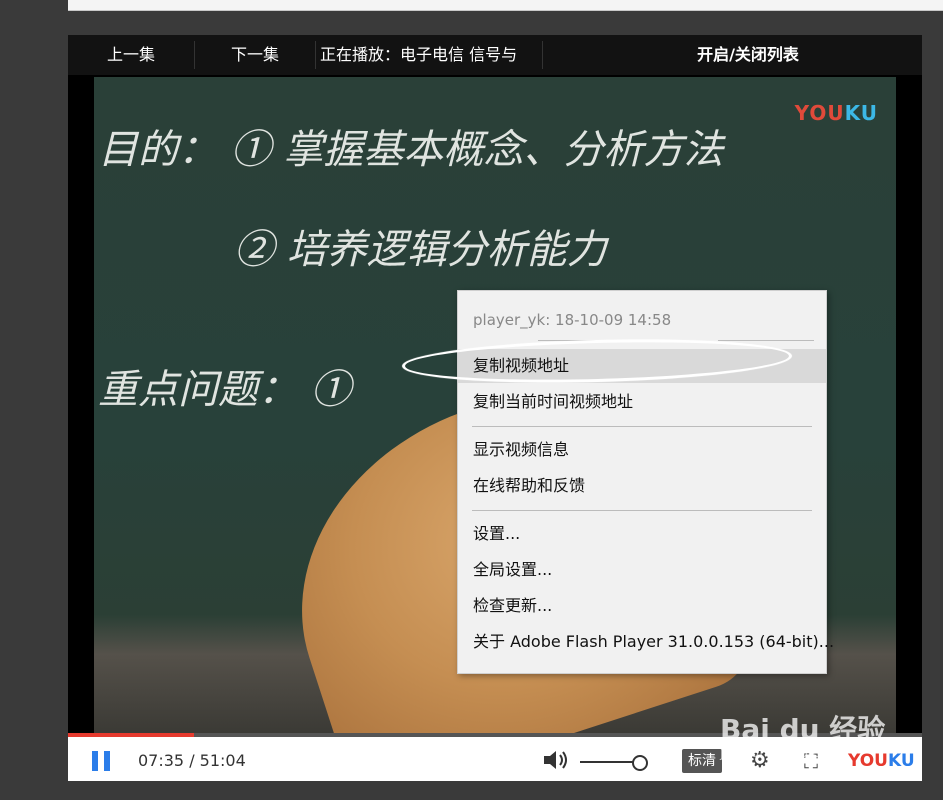 This screenshot has width=943, height=800. Describe the element at coordinates (642, 402) in the screenshot. I see `copy-timed-url-item: 复制当前时间视频地址` at that location.